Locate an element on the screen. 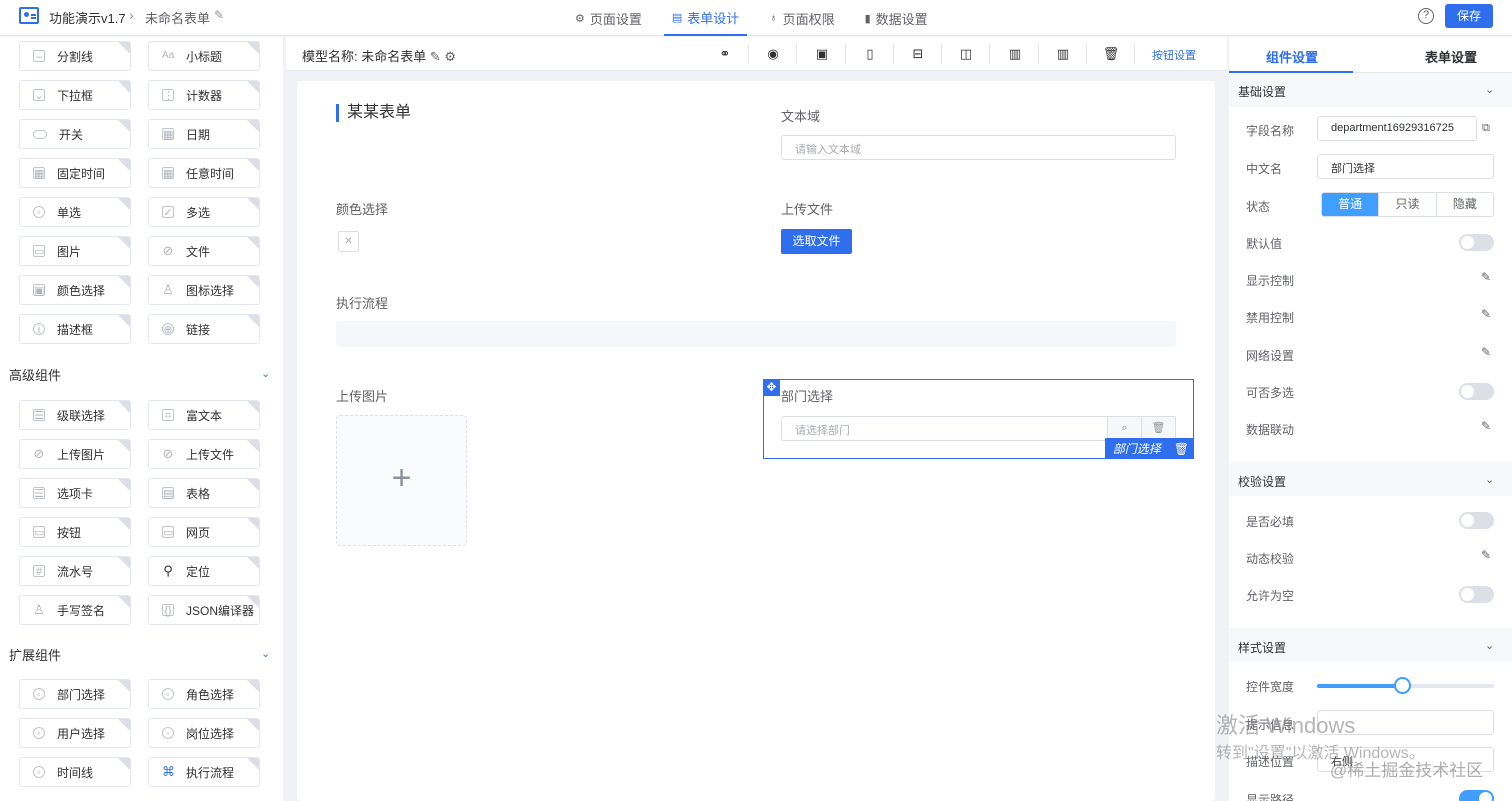  width-slider is located at coordinates (1405, 685).